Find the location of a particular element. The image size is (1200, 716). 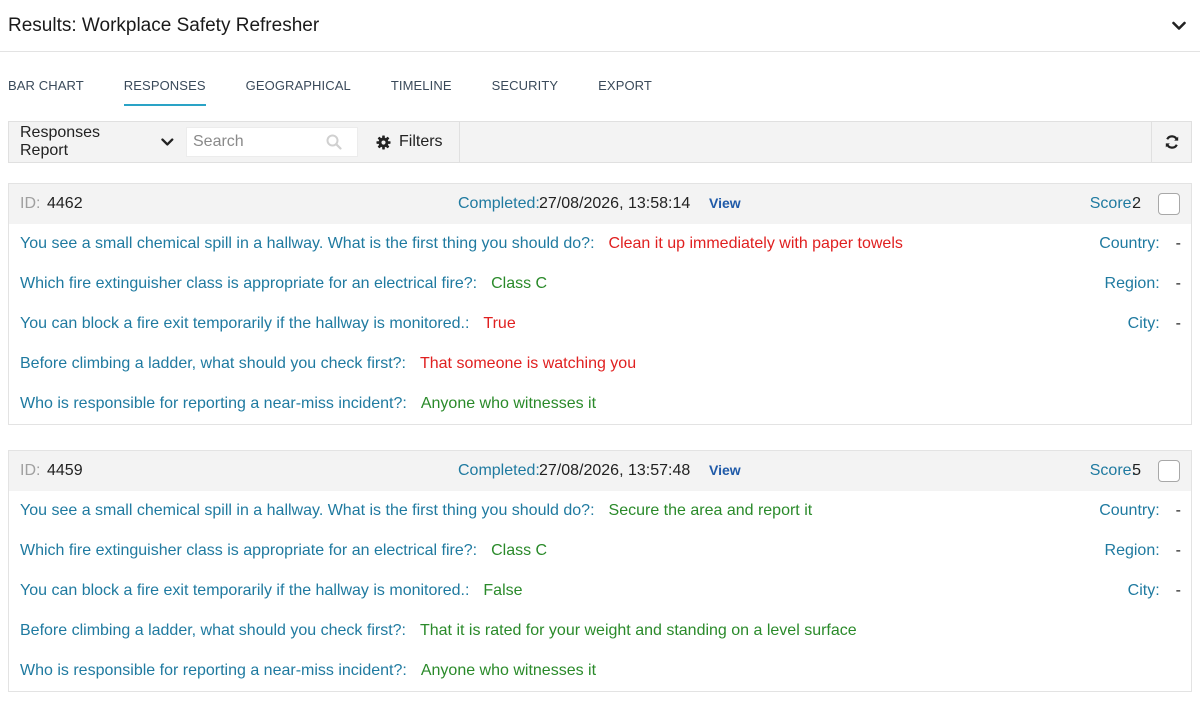

gear-icon is located at coordinates (383, 142).